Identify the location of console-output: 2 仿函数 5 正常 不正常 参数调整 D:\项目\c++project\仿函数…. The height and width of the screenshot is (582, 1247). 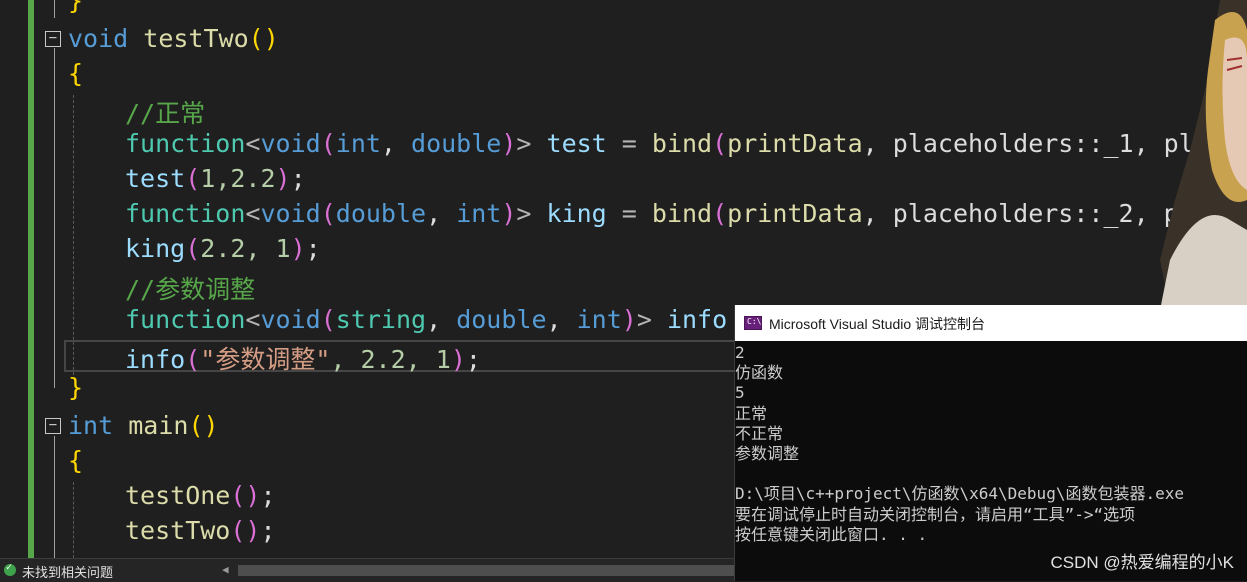
(959, 443).